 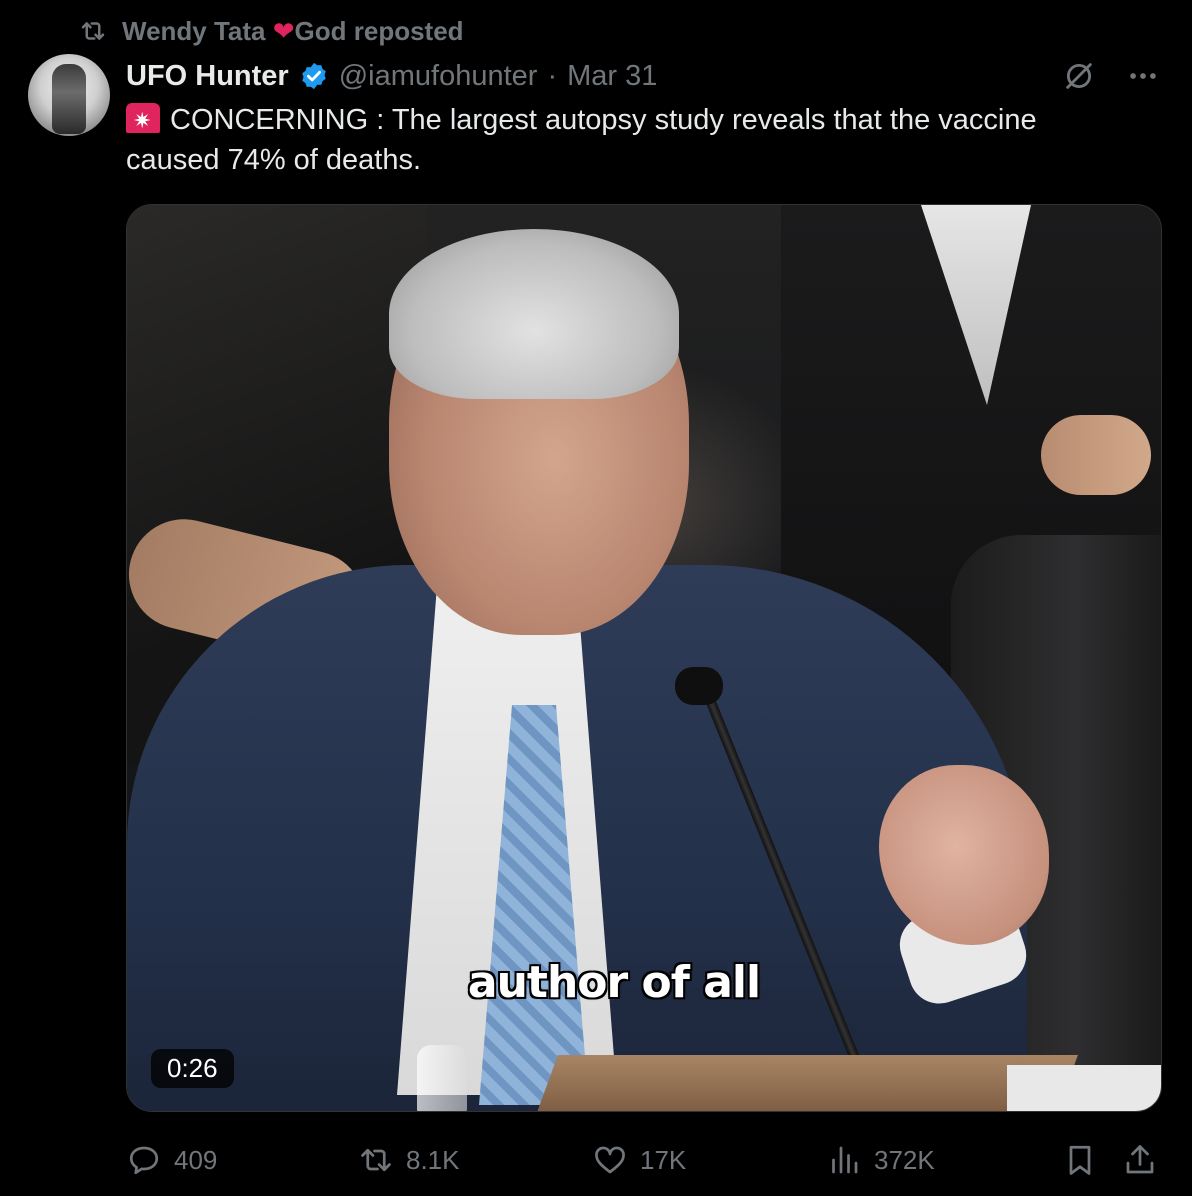 What do you see at coordinates (845, 1160) in the screenshot?
I see `views-icon` at bounding box center [845, 1160].